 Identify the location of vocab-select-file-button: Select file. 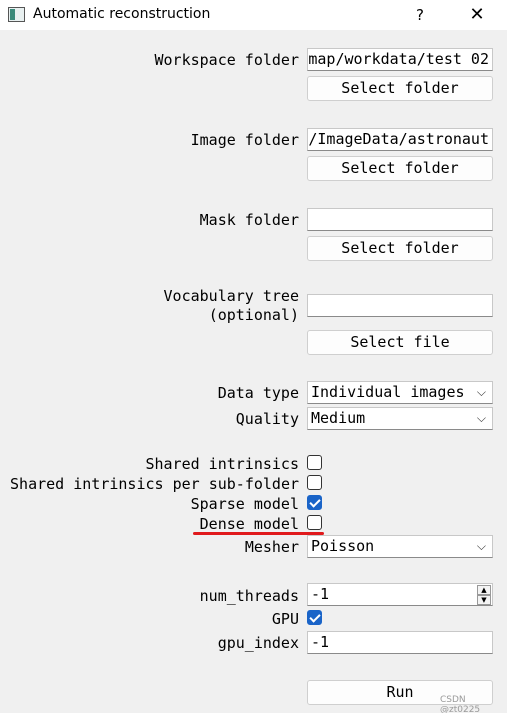
(400, 342).